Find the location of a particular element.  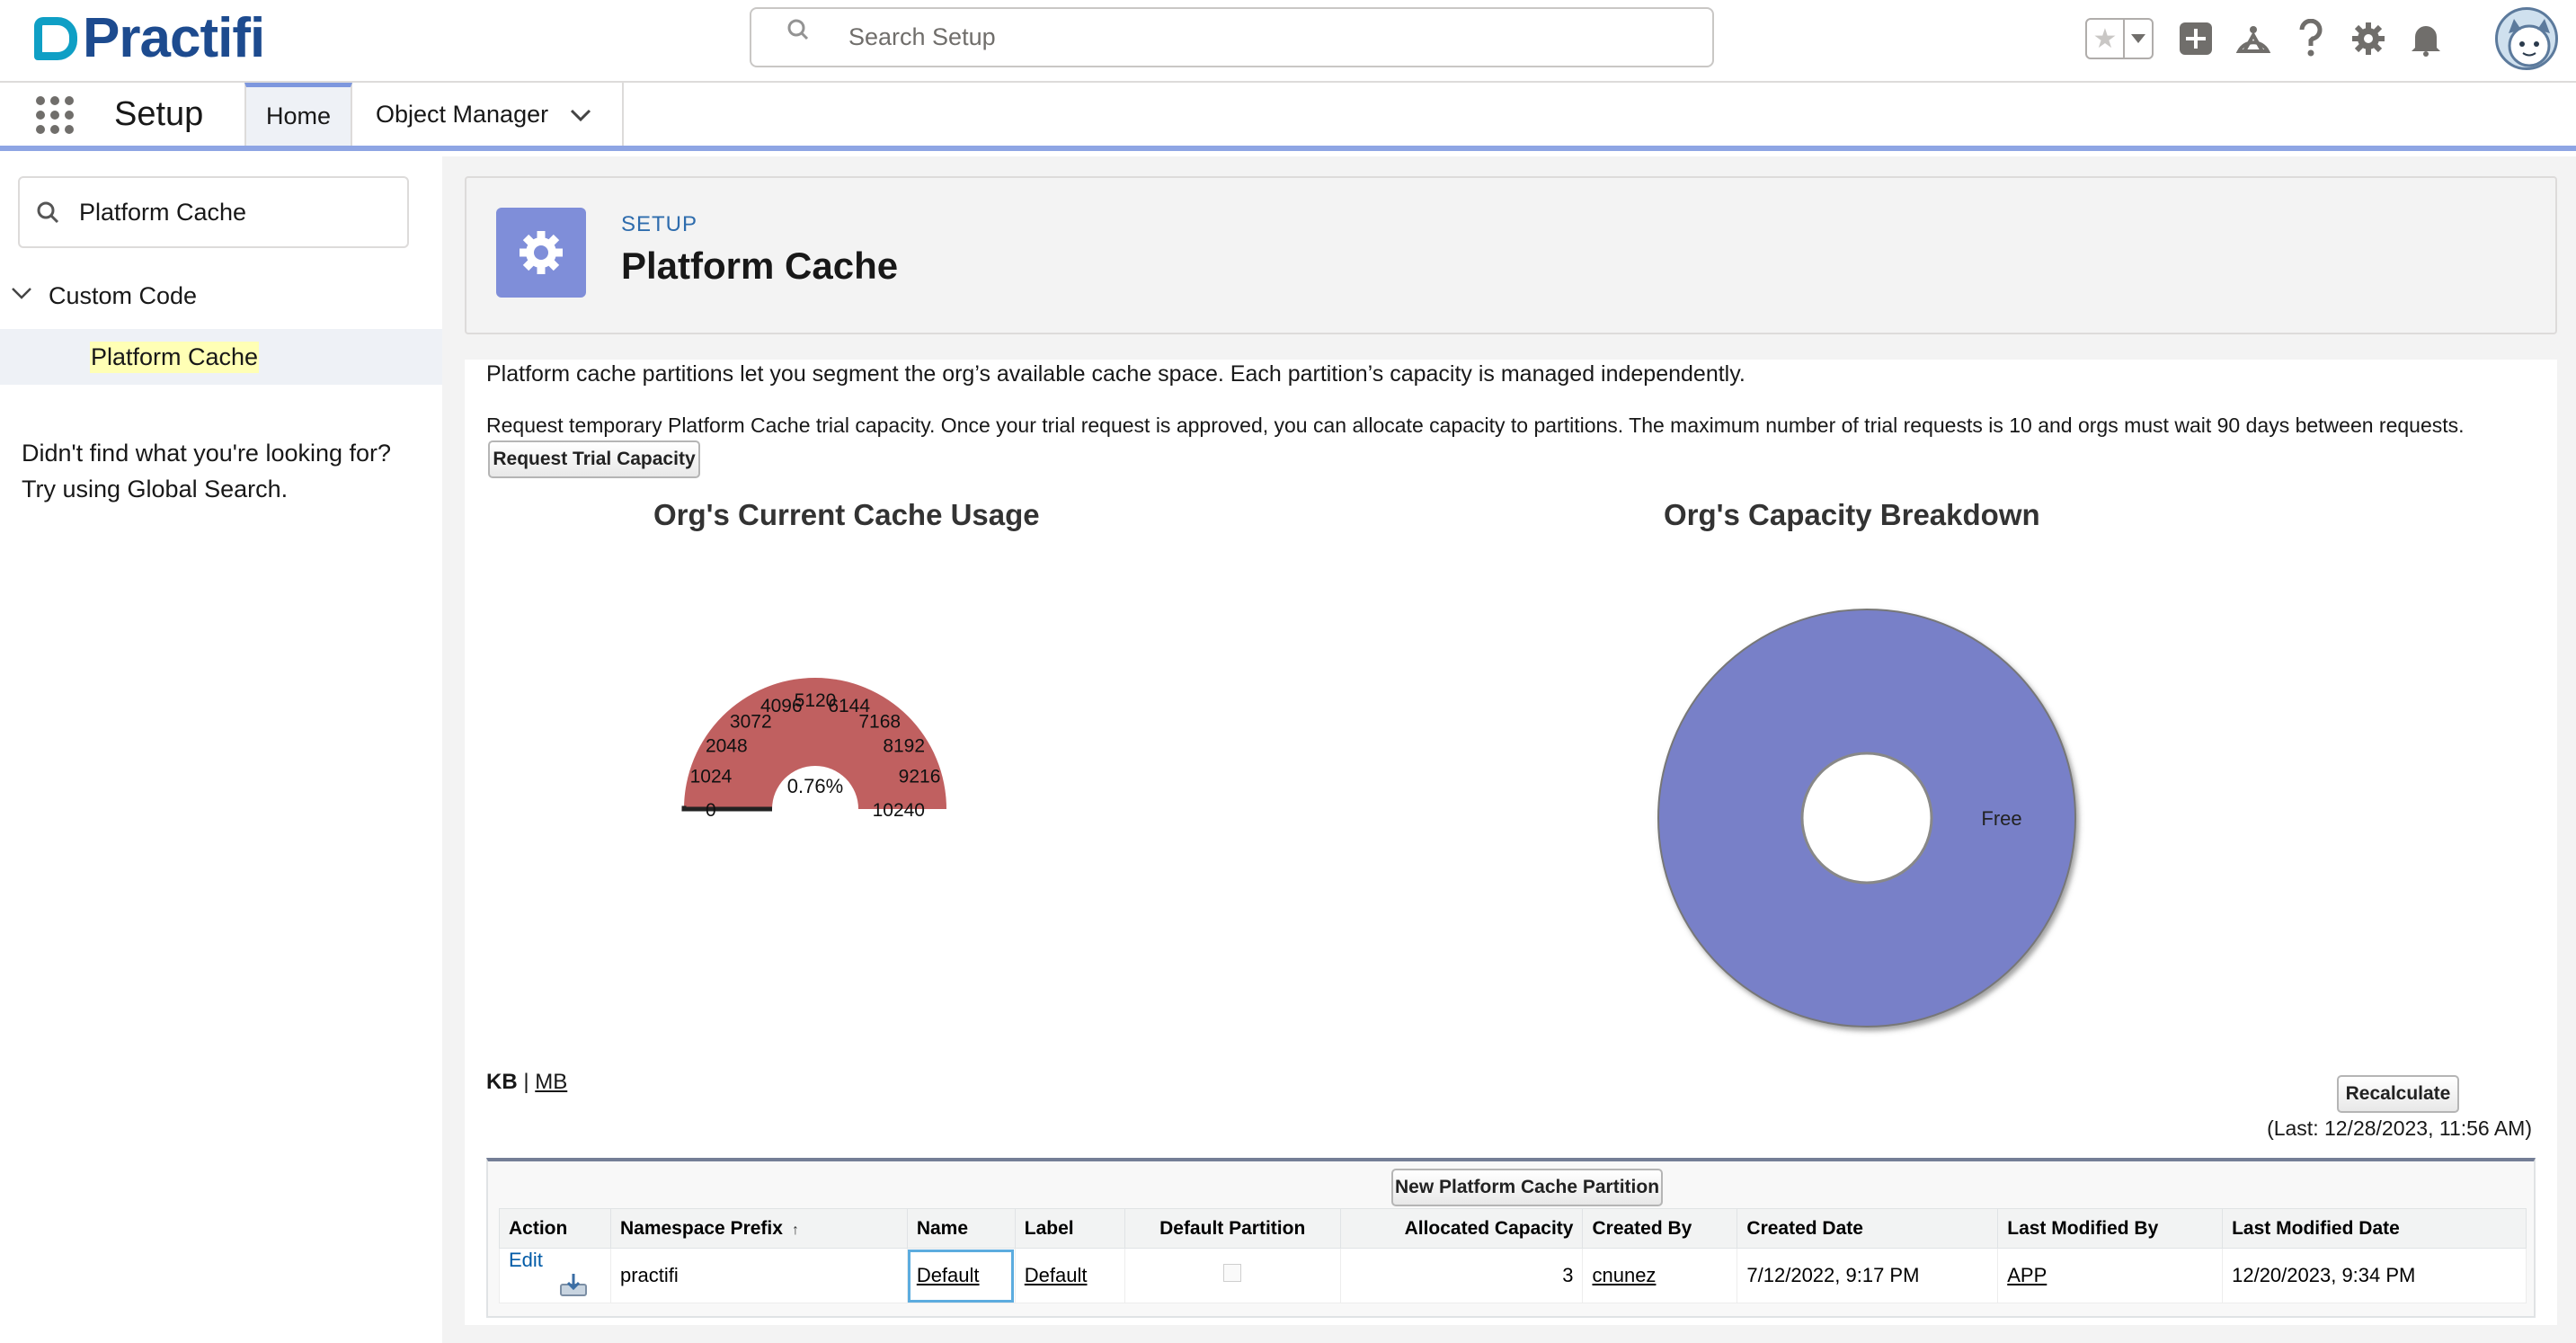

partition-name-link: Default is located at coordinates (948, 1275).